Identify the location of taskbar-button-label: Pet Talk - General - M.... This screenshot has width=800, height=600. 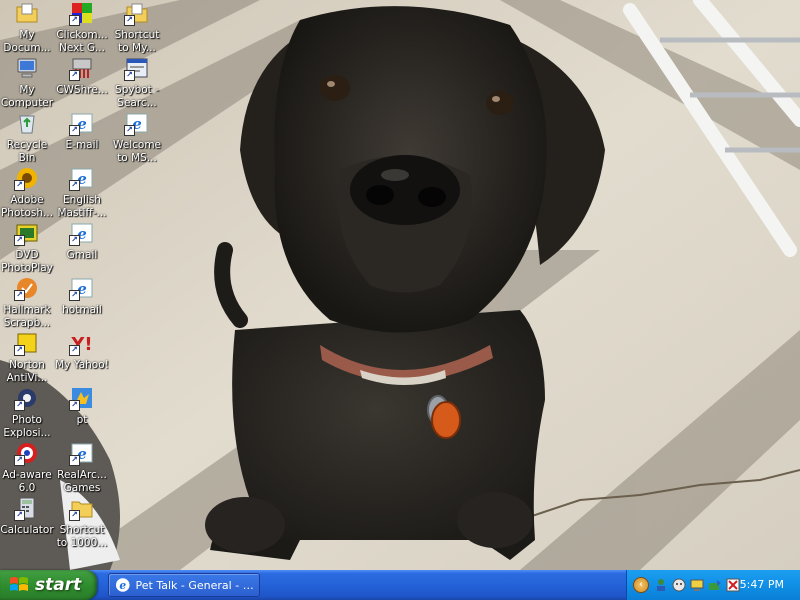
(197, 585).